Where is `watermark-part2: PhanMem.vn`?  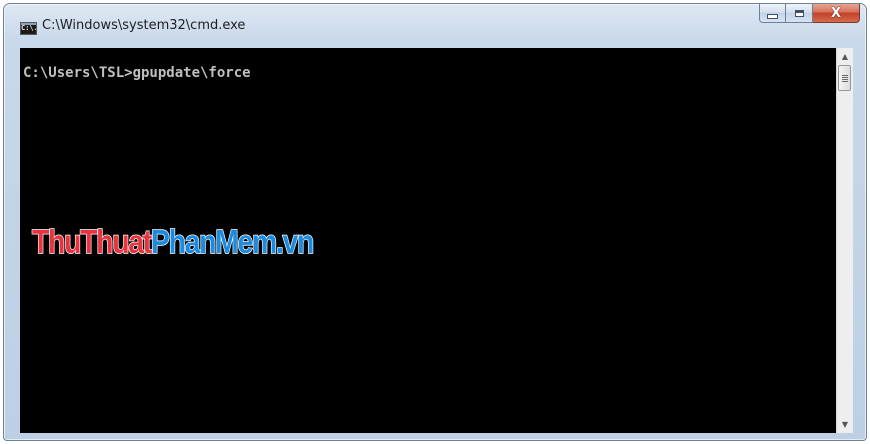
watermark-part2: PhanMem.vn is located at coordinates (232, 241).